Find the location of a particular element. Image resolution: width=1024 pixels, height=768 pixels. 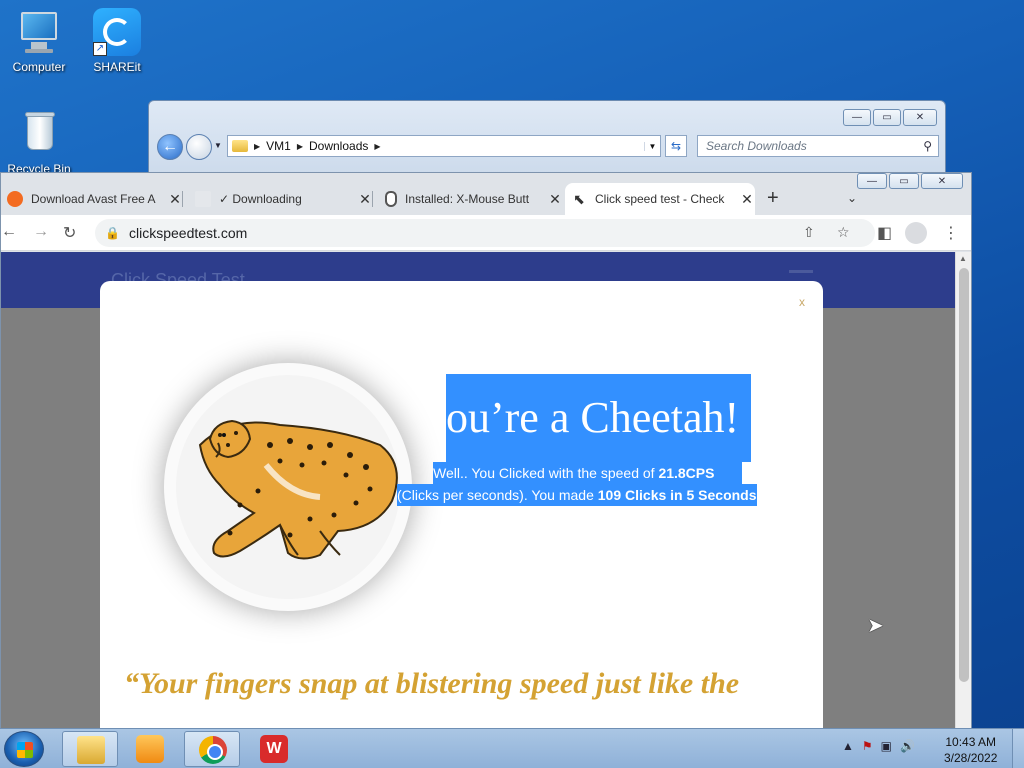

desktop-icon-computer: Computer is located at coordinates (39, 41).